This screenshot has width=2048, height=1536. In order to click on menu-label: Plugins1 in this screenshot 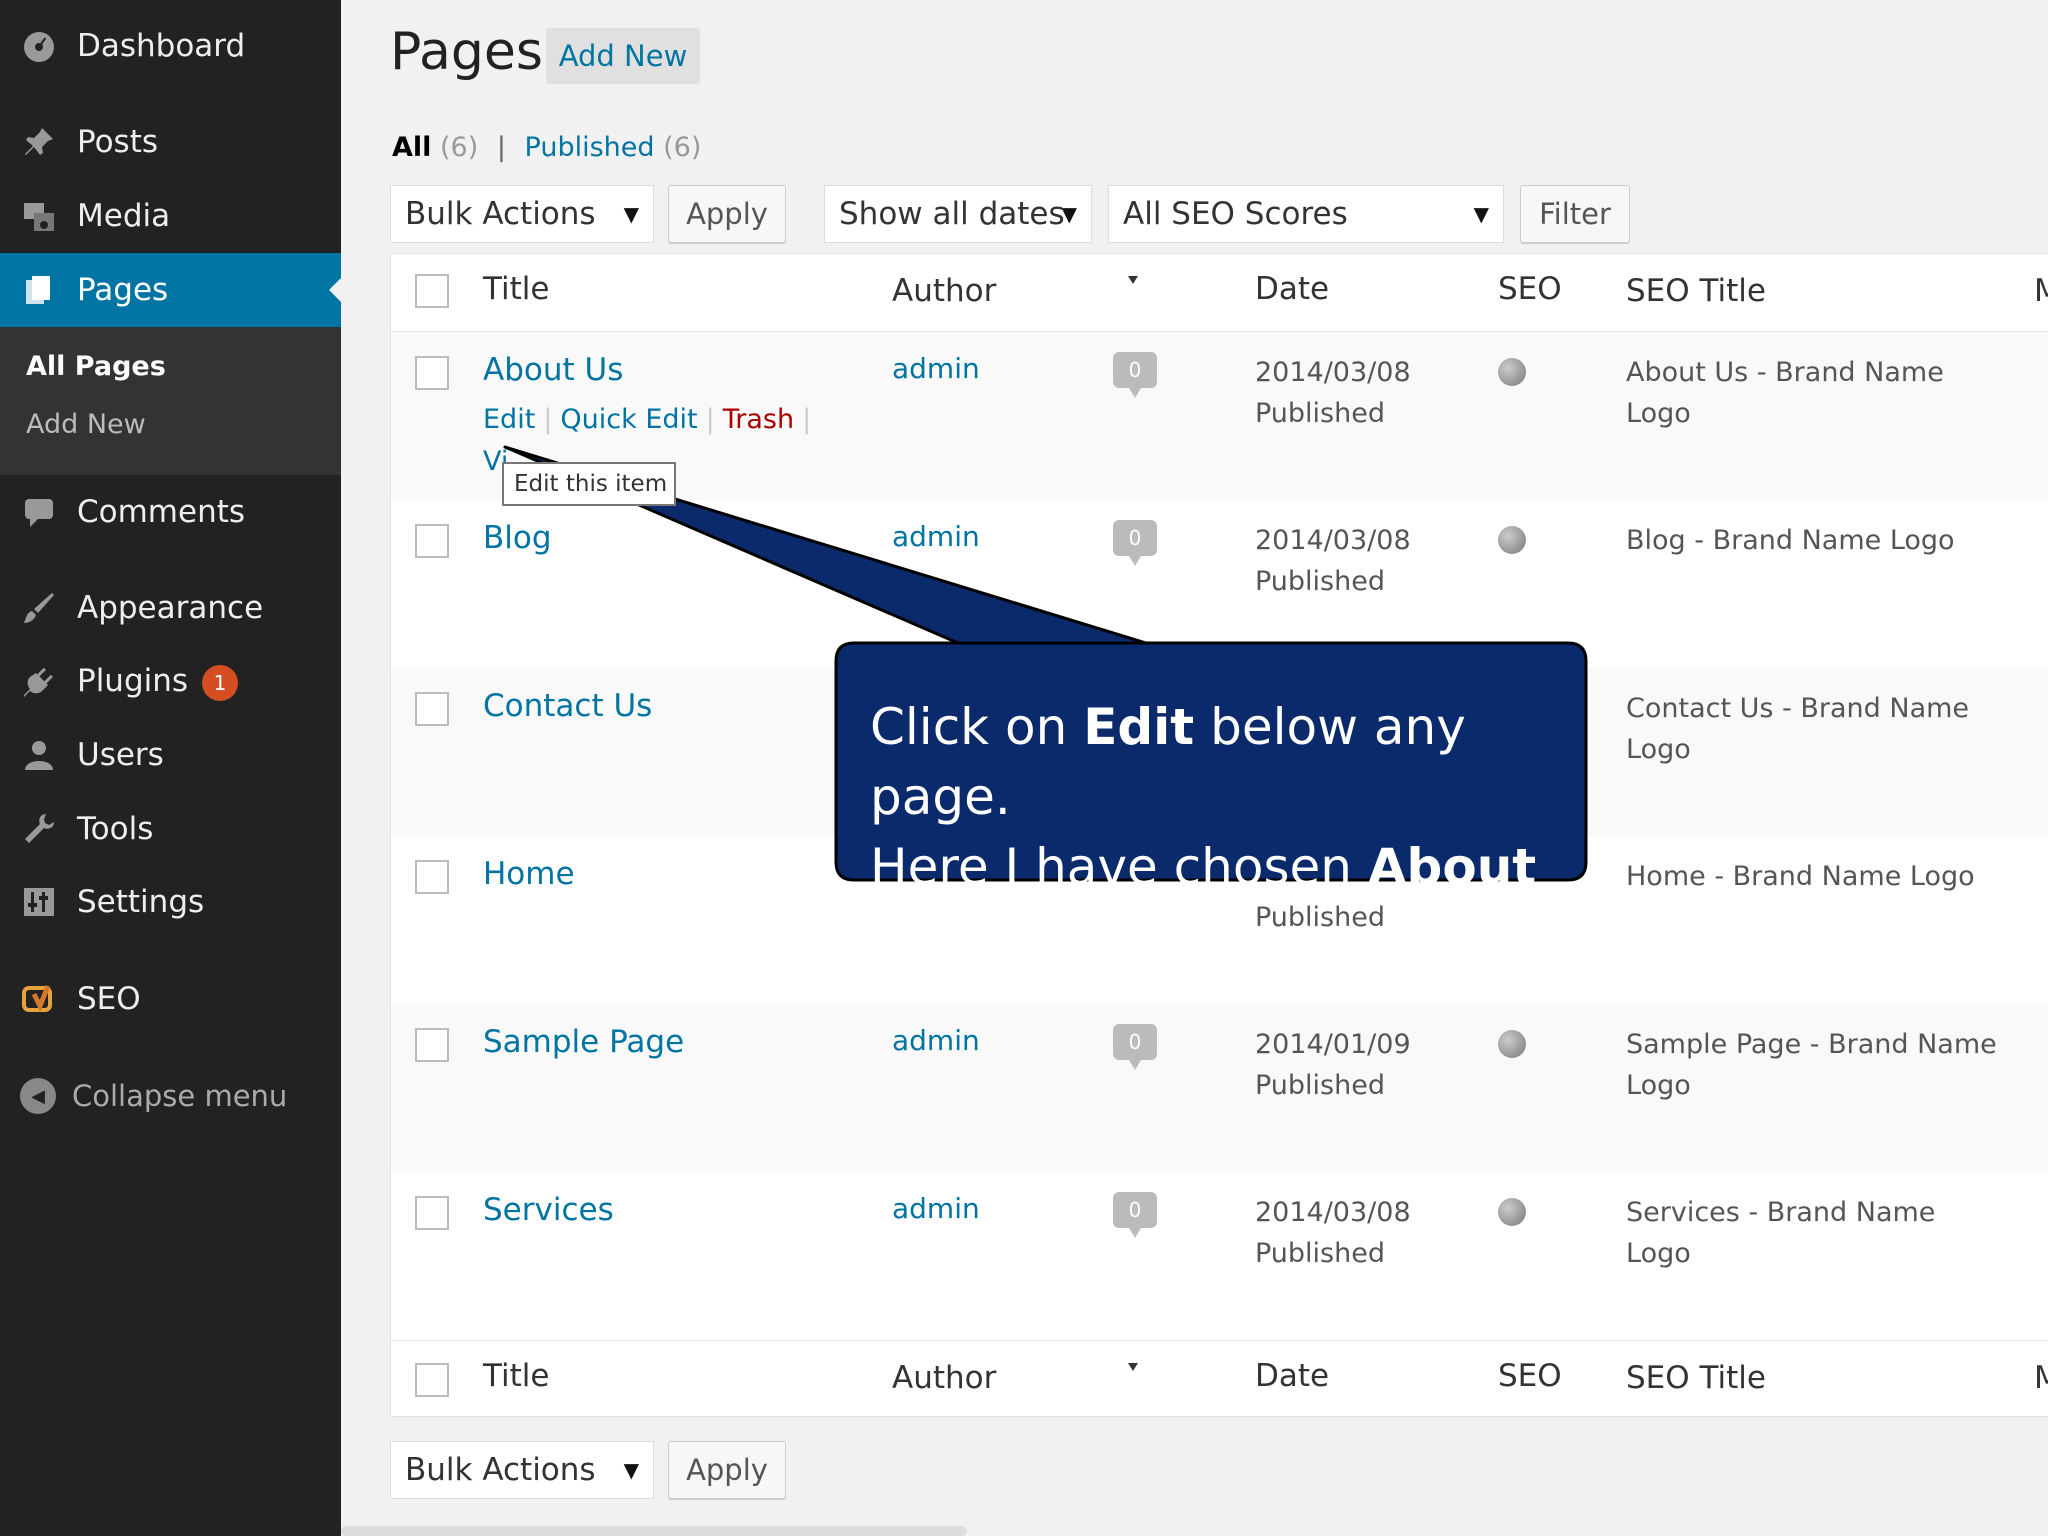, I will do `click(157, 682)`.